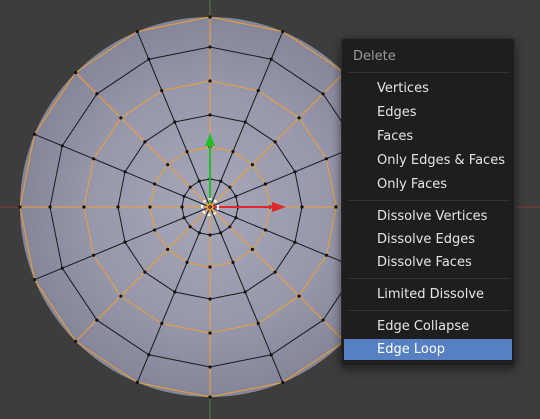  What do you see at coordinates (428, 239) in the screenshot?
I see `menu-item-dissolve-edges: Dissolve Edges` at bounding box center [428, 239].